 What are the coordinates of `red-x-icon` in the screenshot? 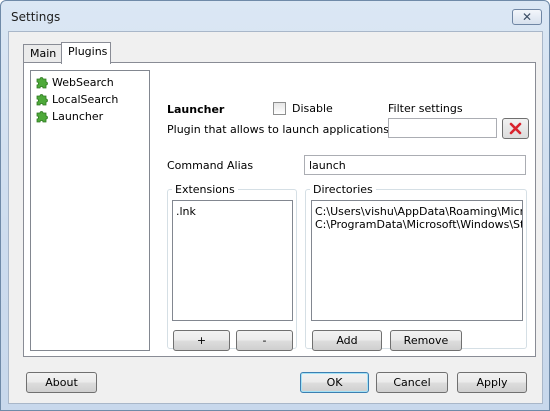 It's located at (515, 128).